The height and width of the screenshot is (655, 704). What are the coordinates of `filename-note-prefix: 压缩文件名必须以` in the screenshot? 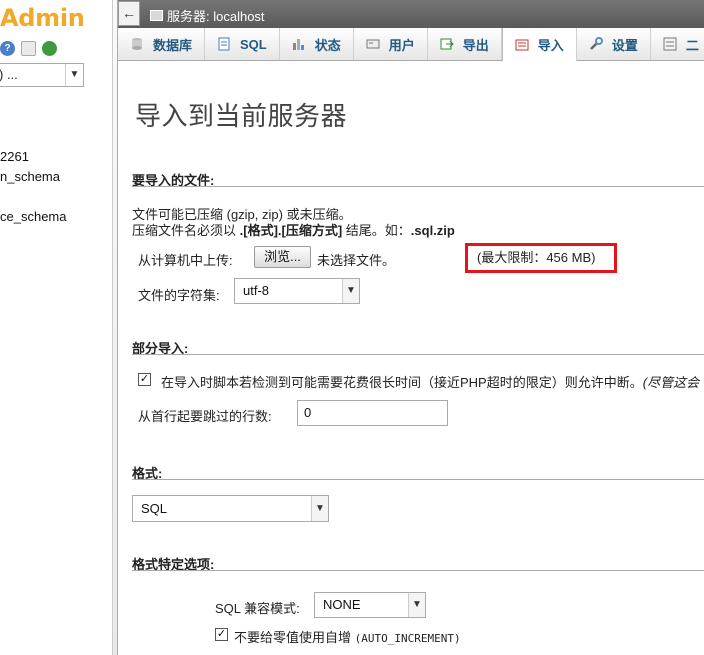 It's located at (186, 230).